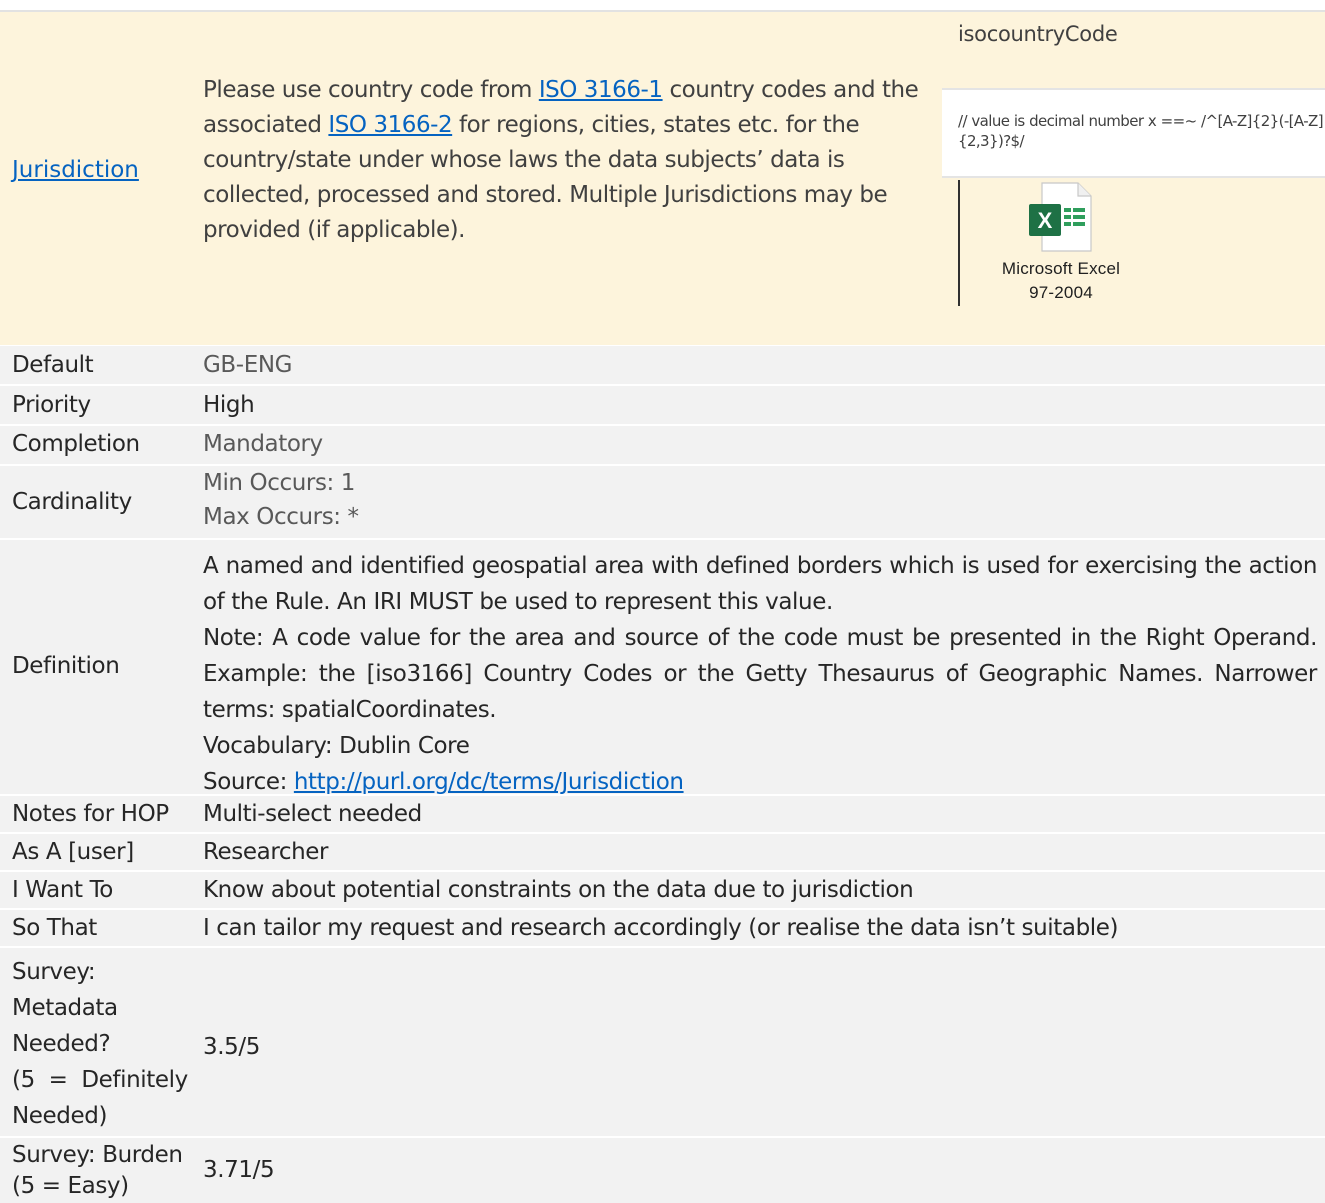 The image size is (1325, 1203). What do you see at coordinates (1061, 281) in the screenshot?
I see `attachment-label: Microsoft Excel 97-2004` at bounding box center [1061, 281].